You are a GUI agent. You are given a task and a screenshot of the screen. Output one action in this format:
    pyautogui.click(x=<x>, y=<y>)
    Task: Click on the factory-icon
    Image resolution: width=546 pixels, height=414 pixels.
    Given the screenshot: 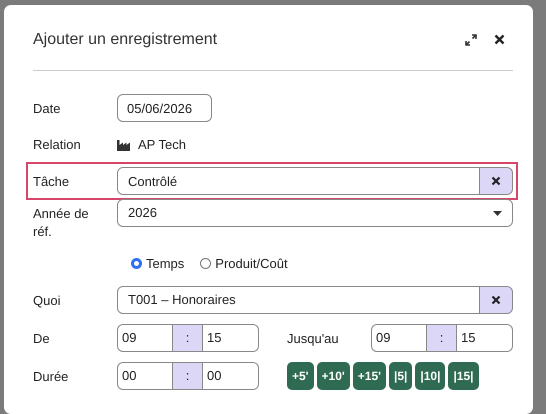 What is the action you would take?
    pyautogui.click(x=123, y=144)
    